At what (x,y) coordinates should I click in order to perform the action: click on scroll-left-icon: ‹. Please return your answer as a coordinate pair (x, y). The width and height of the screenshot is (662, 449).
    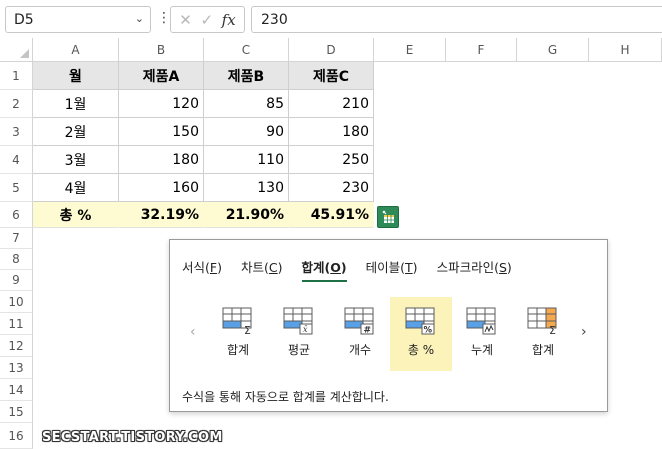
    Looking at the image, I should click on (193, 332).